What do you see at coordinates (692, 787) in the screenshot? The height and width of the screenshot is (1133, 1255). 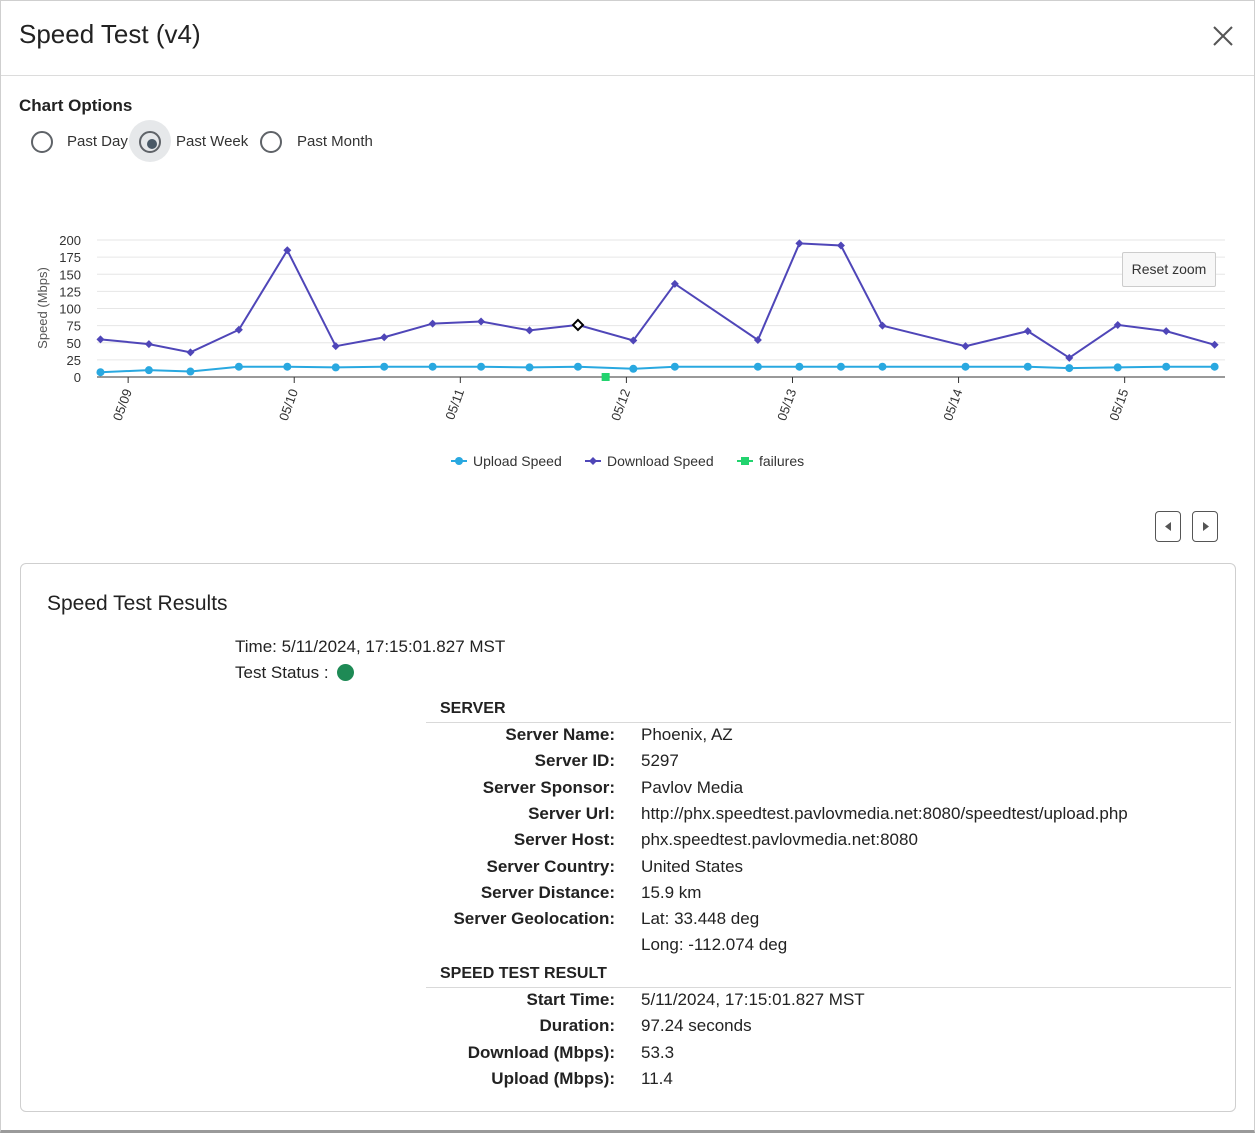 I see `detail-value: Pavlov Media` at bounding box center [692, 787].